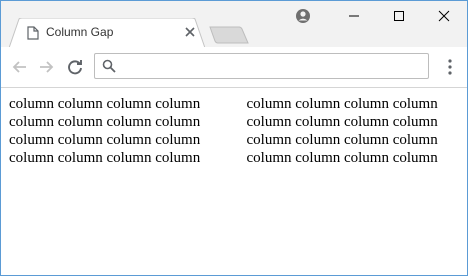  I want to click on window-close-button, so click(444, 16).